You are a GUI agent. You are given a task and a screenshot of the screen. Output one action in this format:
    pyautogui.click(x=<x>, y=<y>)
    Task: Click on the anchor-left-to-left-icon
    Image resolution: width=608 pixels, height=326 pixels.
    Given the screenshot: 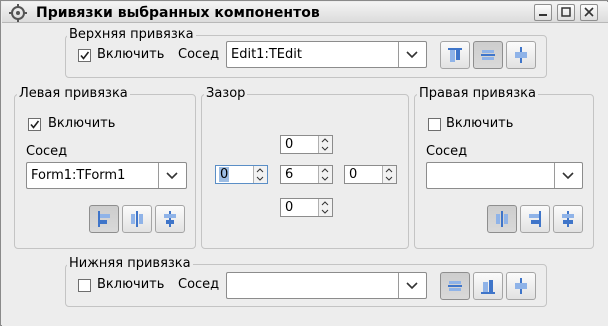 What is the action you would take?
    pyautogui.click(x=104, y=219)
    